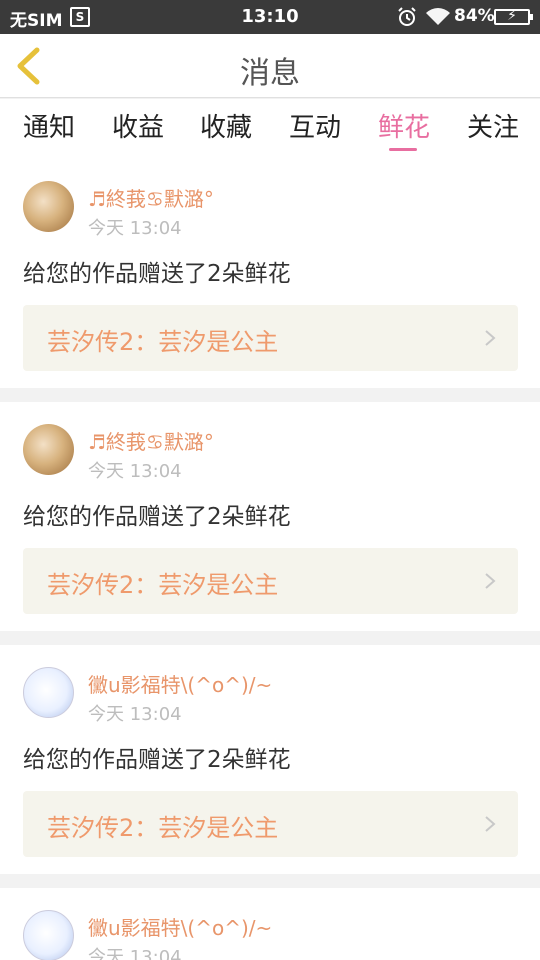 Image resolution: width=540 pixels, height=960 pixels. Describe the element at coordinates (438, 16) in the screenshot. I see `wifi-icon` at that location.